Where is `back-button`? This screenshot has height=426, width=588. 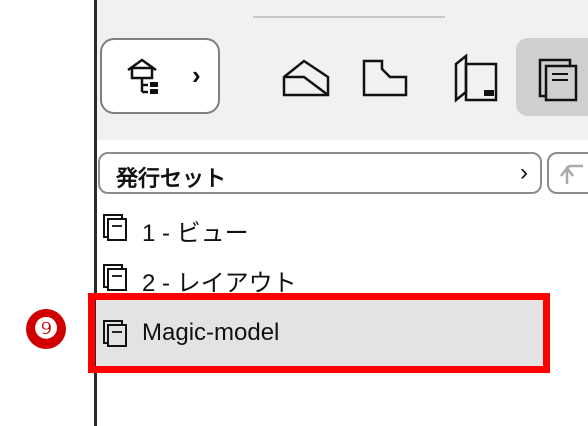
back-button is located at coordinates (567, 173).